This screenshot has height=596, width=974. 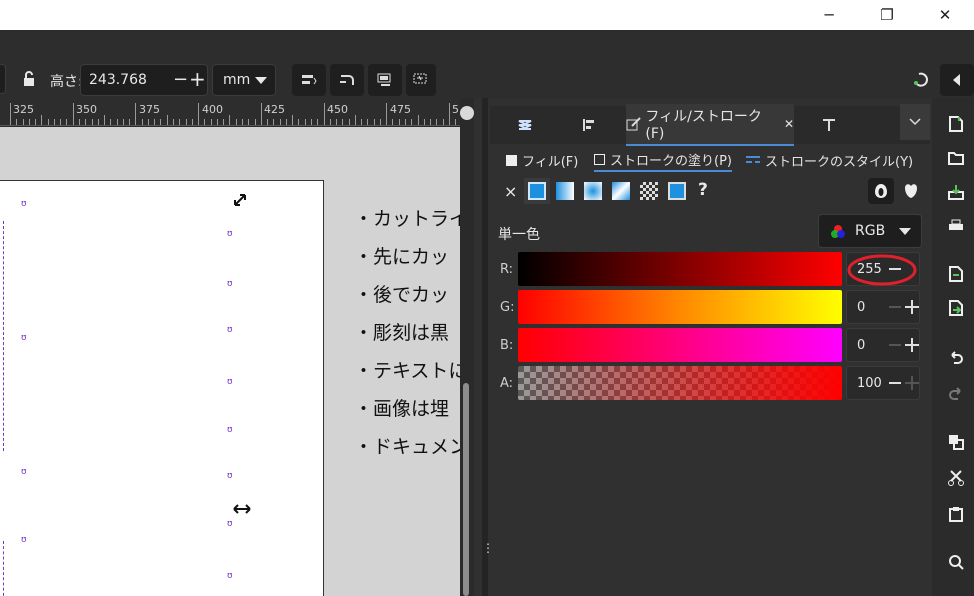 What do you see at coordinates (956, 192) in the screenshot?
I see `save-icon` at bounding box center [956, 192].